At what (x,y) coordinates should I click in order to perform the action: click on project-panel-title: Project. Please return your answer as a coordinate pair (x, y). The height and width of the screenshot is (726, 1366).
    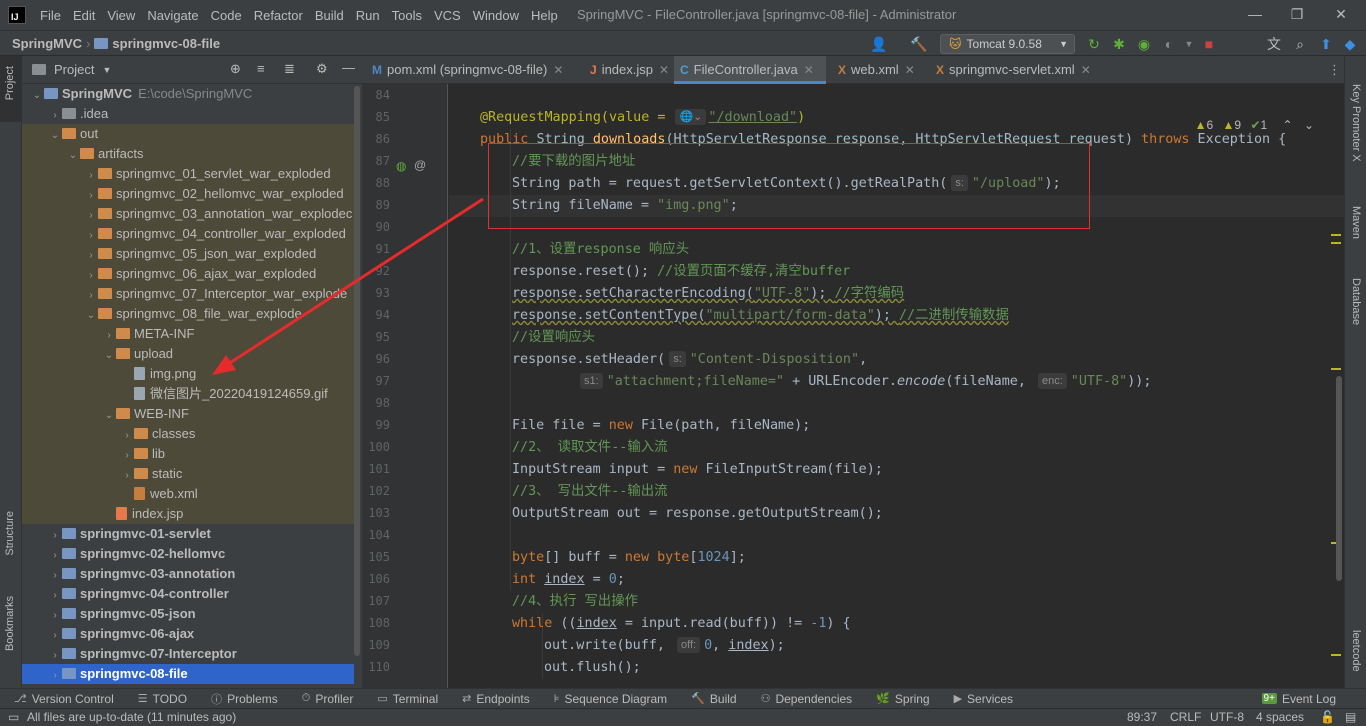
    Looking at the image, I should click on (74, 69).